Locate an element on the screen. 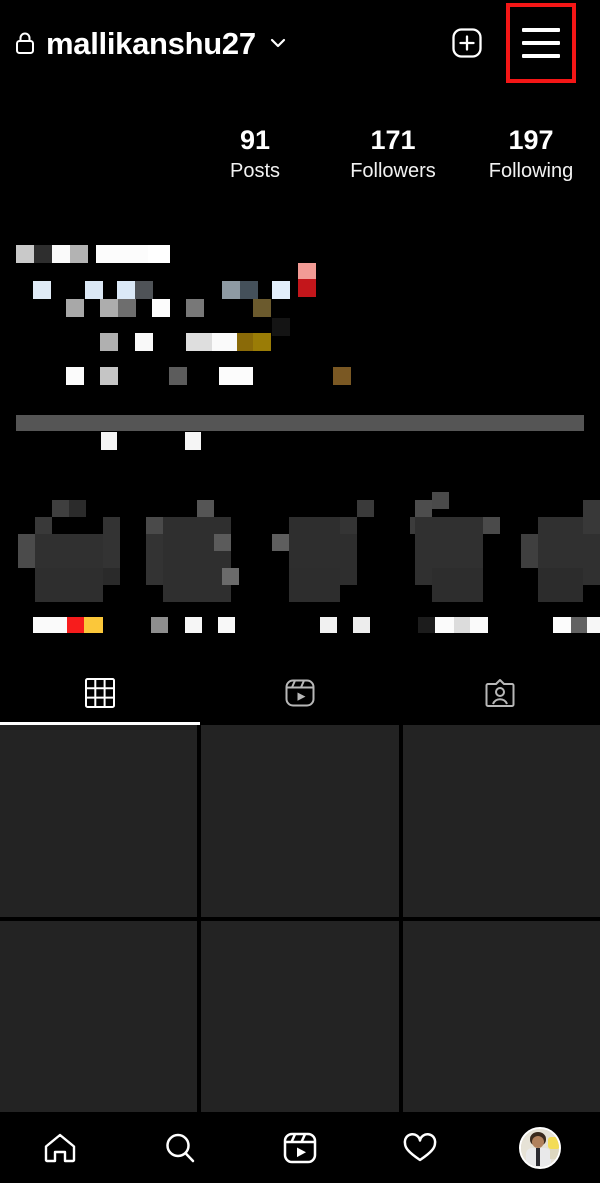  profile-tabs is located at coordinates (300, 694).